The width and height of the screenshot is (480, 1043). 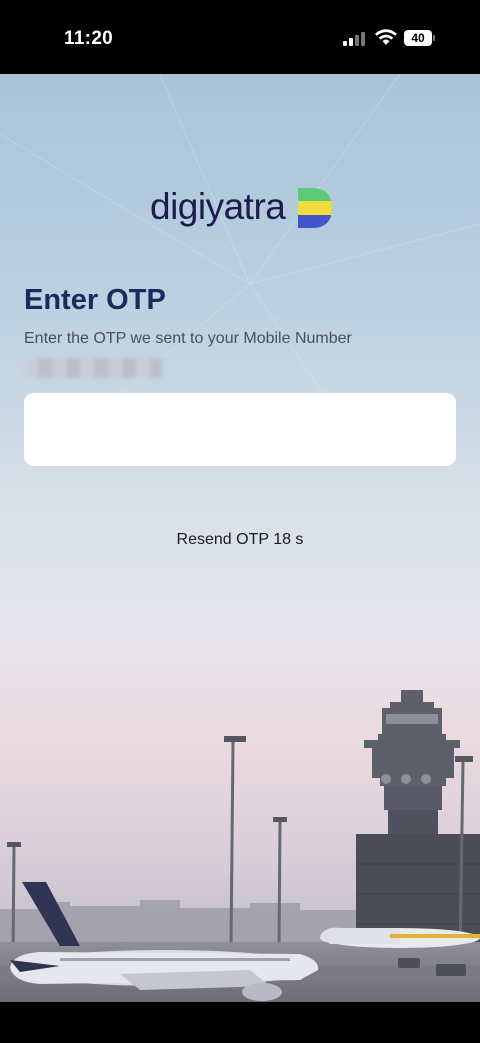 What do you see at coordinates (386, 37) in the screenshot?
I see `wifi-icon` at bounding box center [386, 37].